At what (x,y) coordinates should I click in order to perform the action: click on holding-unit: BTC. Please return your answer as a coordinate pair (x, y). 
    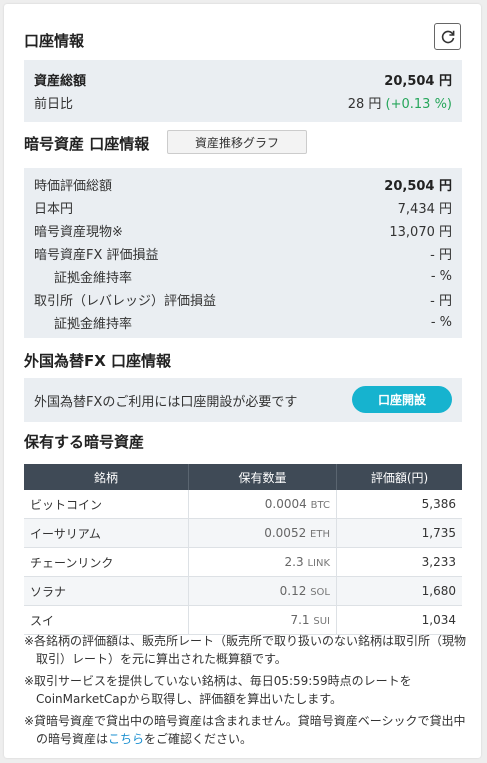
    Looking at the image, I should click on (320, 505).